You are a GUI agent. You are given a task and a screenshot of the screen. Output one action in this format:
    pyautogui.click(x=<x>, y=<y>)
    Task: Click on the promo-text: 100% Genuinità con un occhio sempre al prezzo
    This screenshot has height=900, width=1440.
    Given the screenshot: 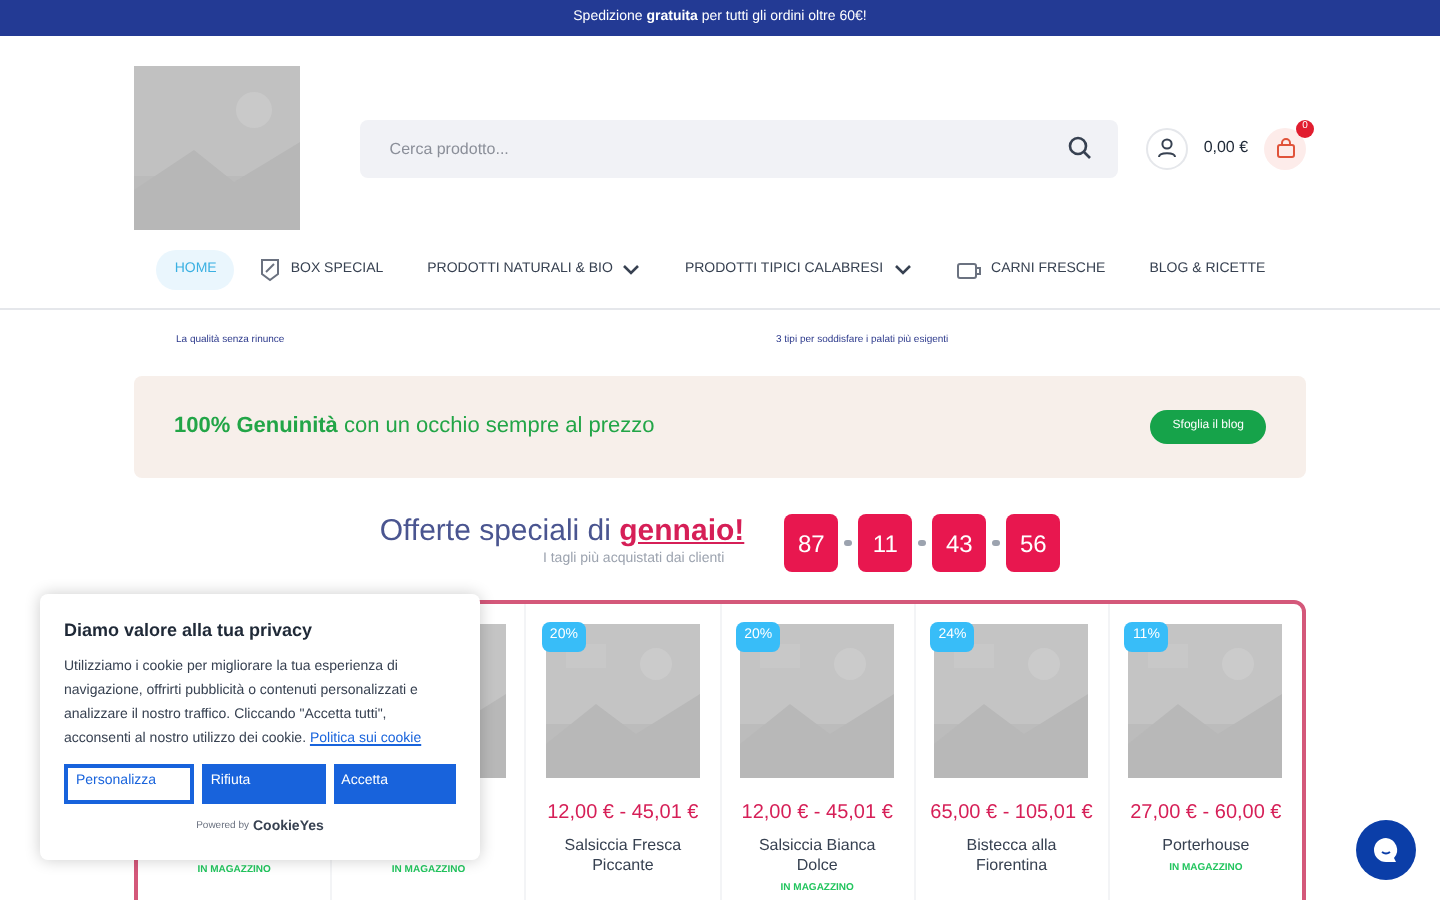 What is the action you would take?
    pyautogui.click(x=414, y=427)
    